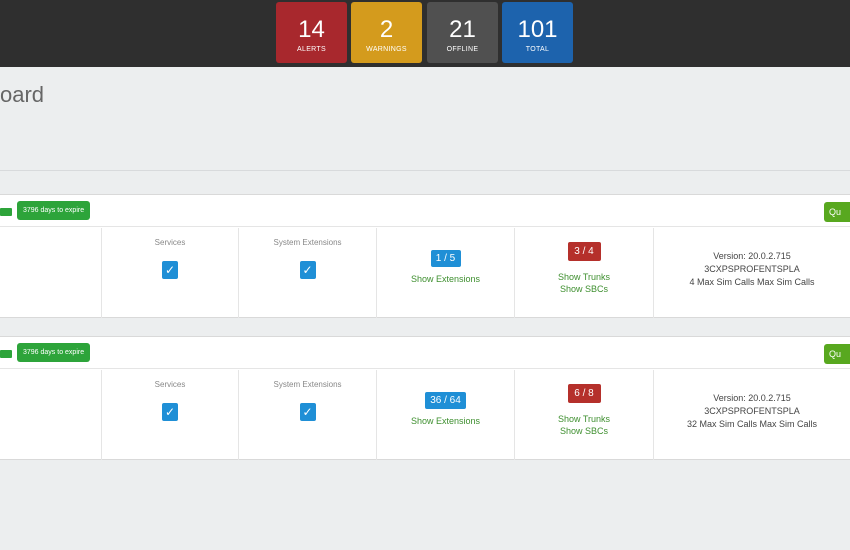 This screenshot has height=550, width=850. I want to click on sim-calls-text: 32 Max Sim Calls Max Sim Calls, so click(752, 424).